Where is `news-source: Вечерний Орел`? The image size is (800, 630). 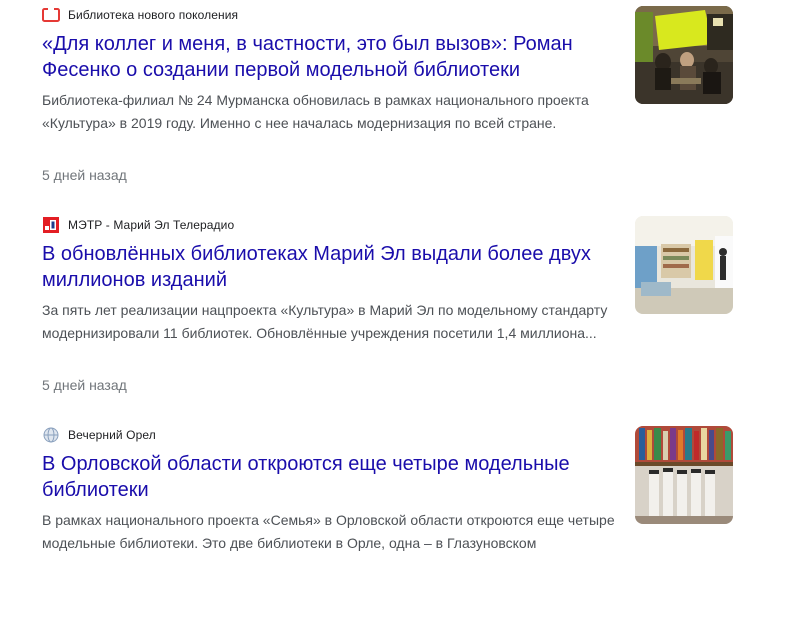 news-source: Вечерний Орел is located at coordinates (99, 435).